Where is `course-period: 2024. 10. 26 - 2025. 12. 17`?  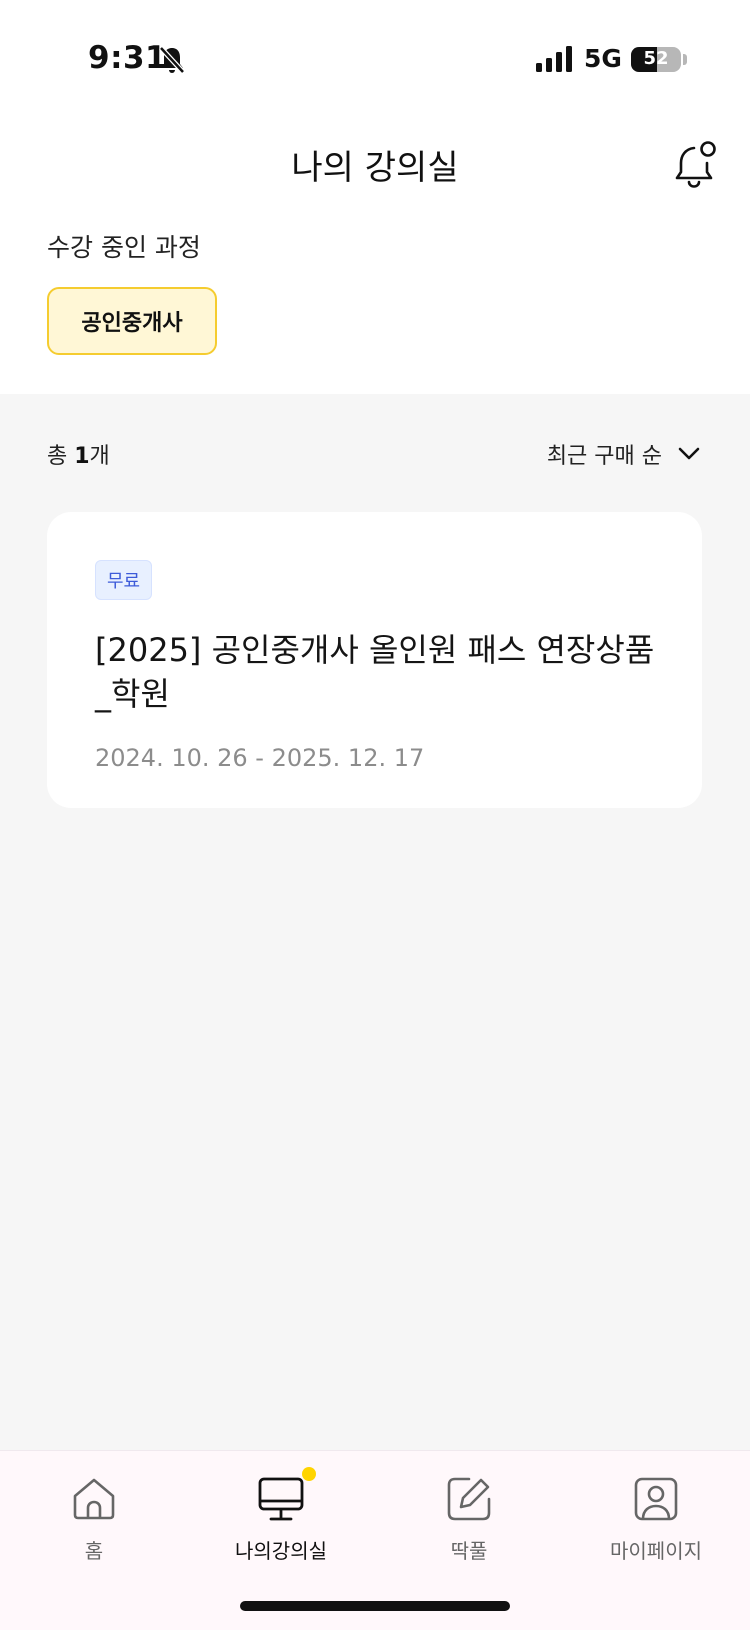
course-period: 2024. 10. 26 - 2025. 12. 17 is located at coordinates (260, 758).